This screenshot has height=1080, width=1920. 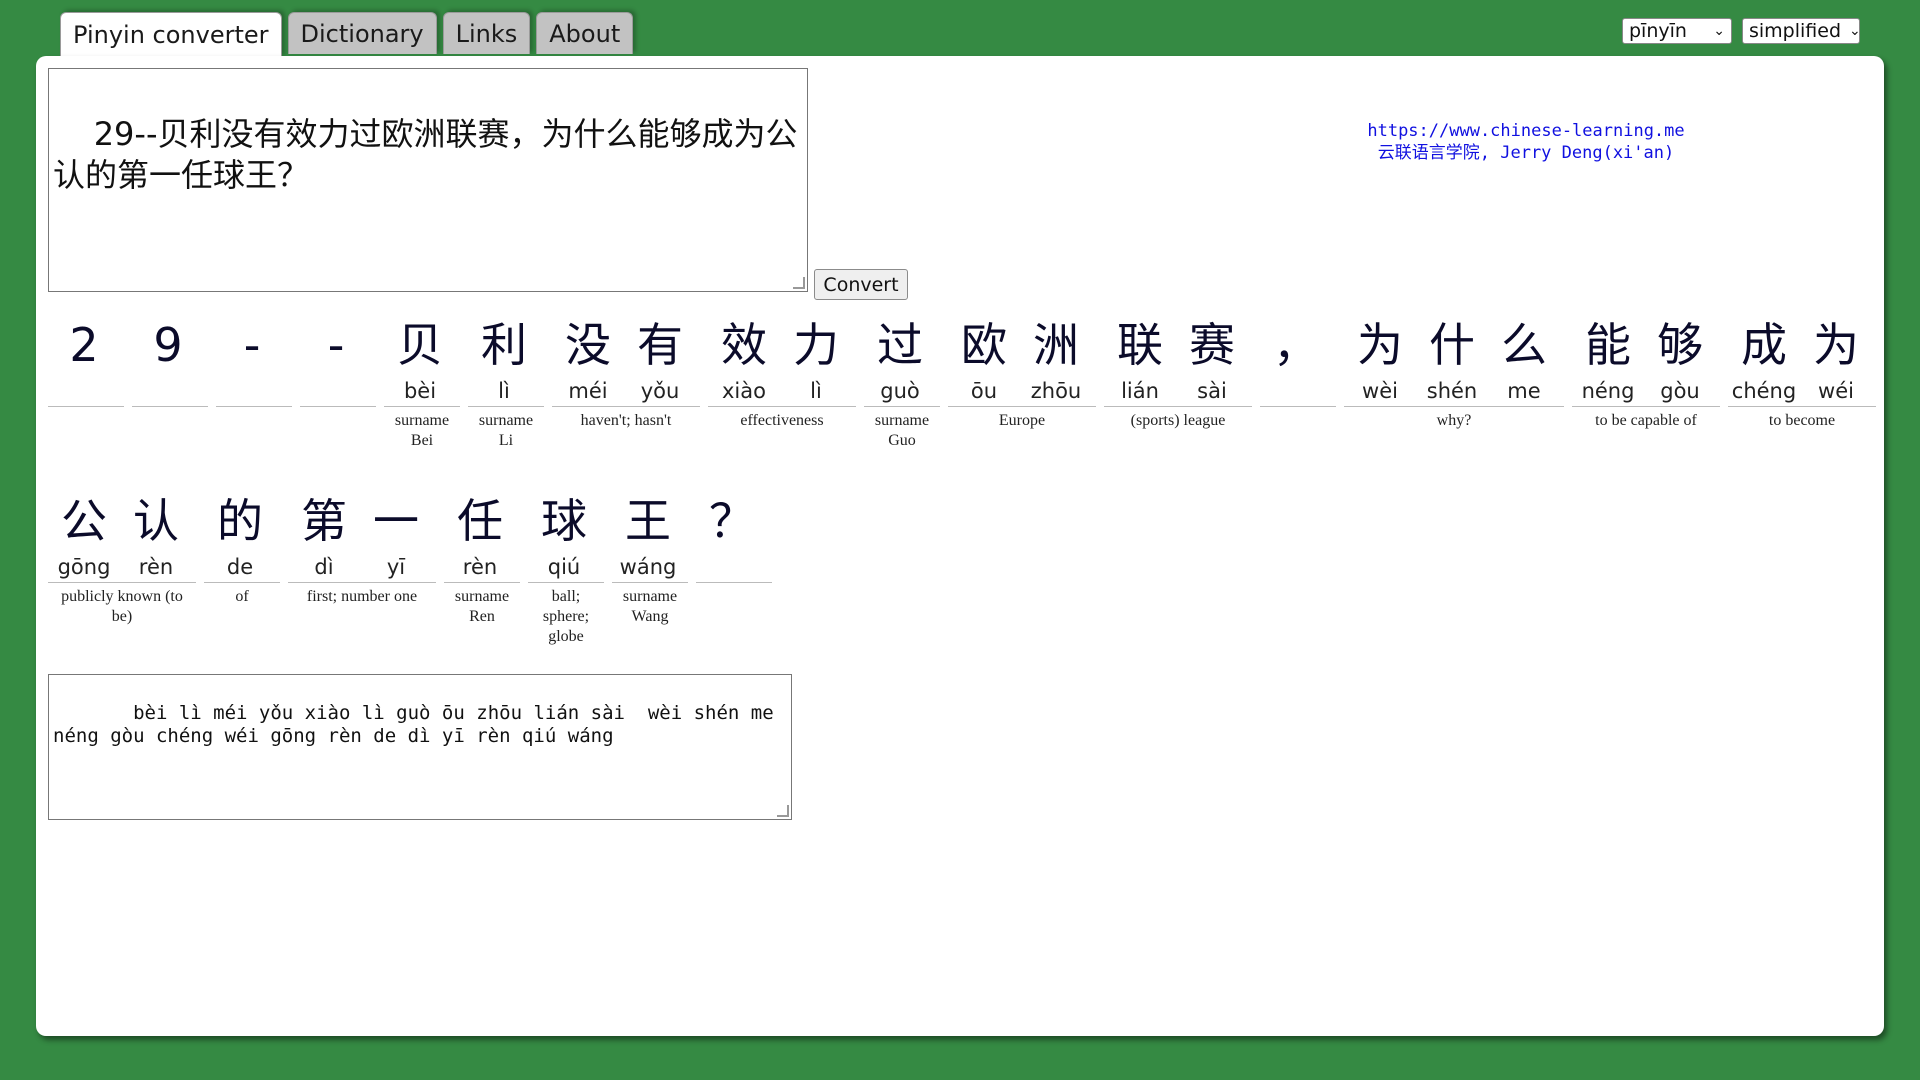 I want to click on options-bar: pīnyīn ⌄ simplified ⌄, so click(x=1741, y=31).